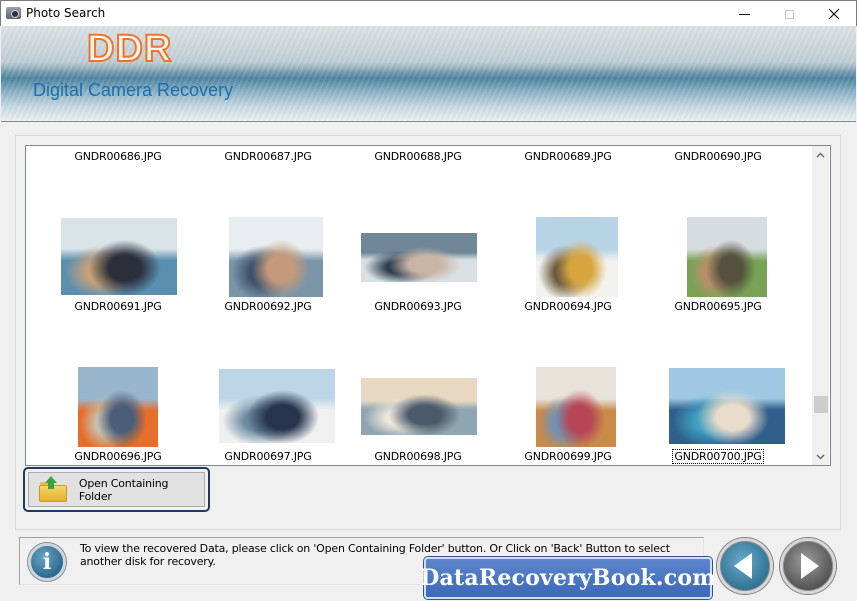  I want to click on photo-item: GNDR00696.JPG, so click(118, 384).